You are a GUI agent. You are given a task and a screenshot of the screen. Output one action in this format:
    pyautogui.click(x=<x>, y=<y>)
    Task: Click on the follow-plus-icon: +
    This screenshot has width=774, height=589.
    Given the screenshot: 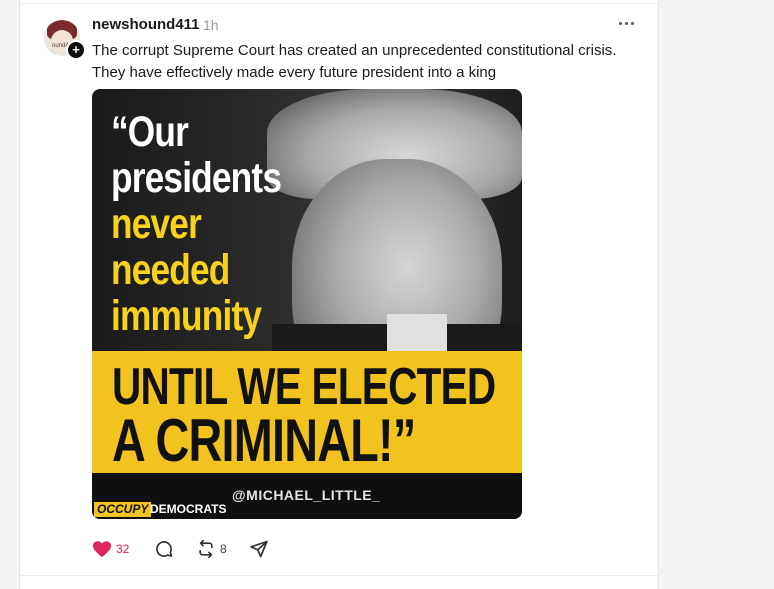 What is the action you would take?
    pyautogui.click(x=76, y=50)
    